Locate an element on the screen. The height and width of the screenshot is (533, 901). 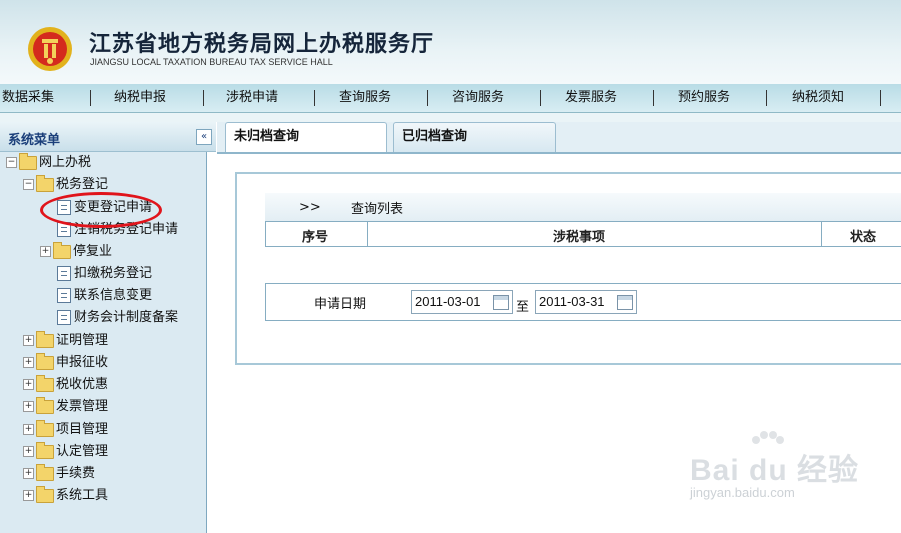
tree-node-suspend-resume: + 停复业 is located at coordinates (76, 251).